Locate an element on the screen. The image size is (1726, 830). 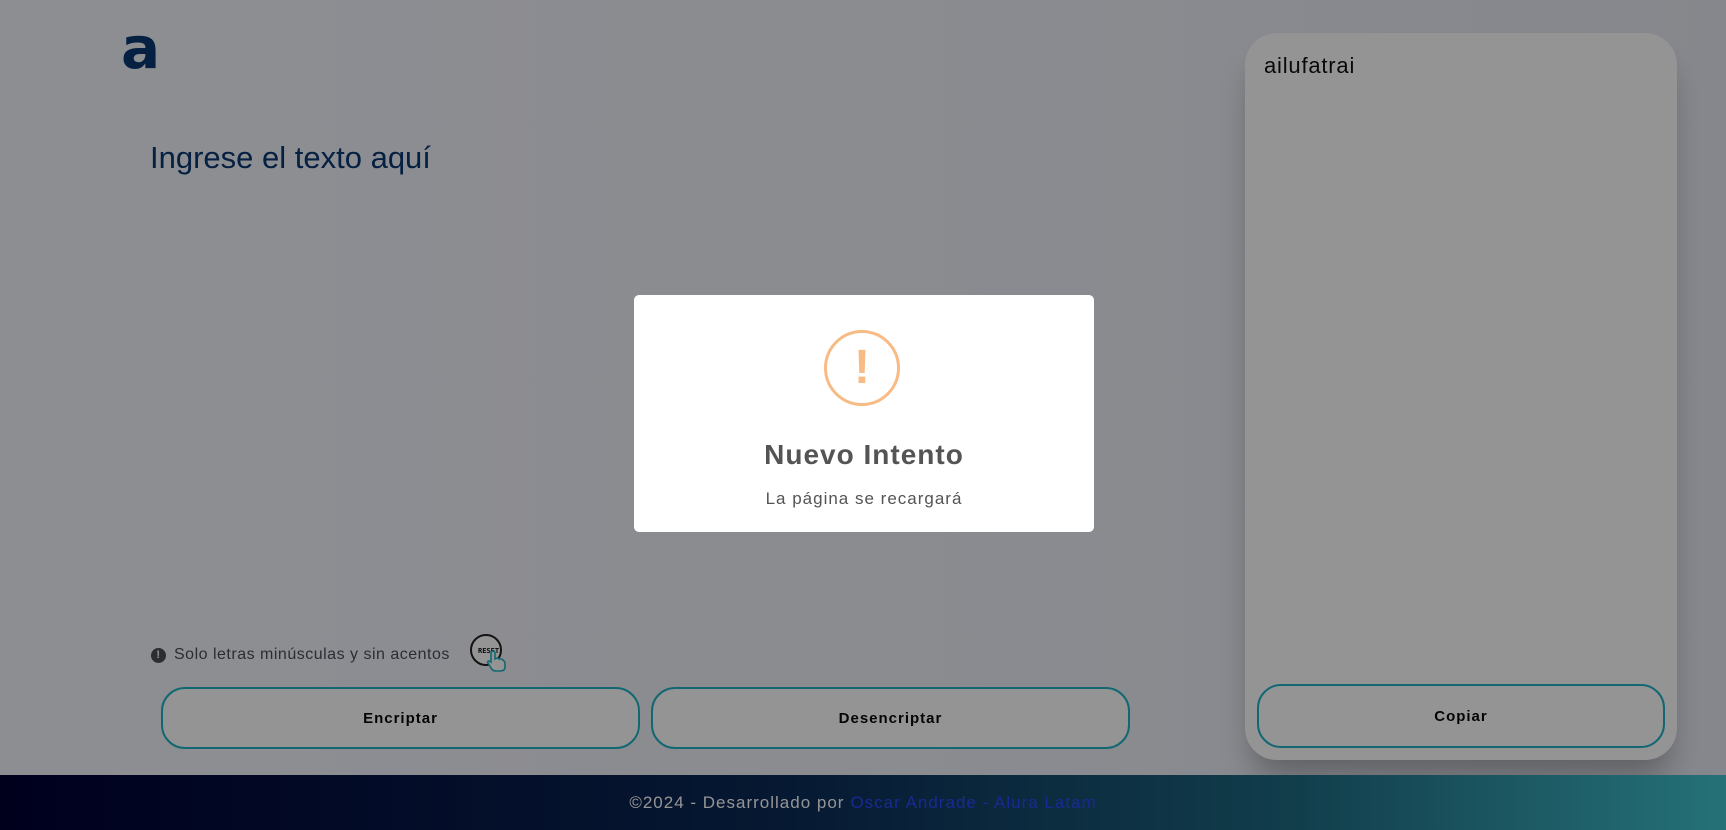
modal-text: La página se recargará is located at coordinates (864, 498).